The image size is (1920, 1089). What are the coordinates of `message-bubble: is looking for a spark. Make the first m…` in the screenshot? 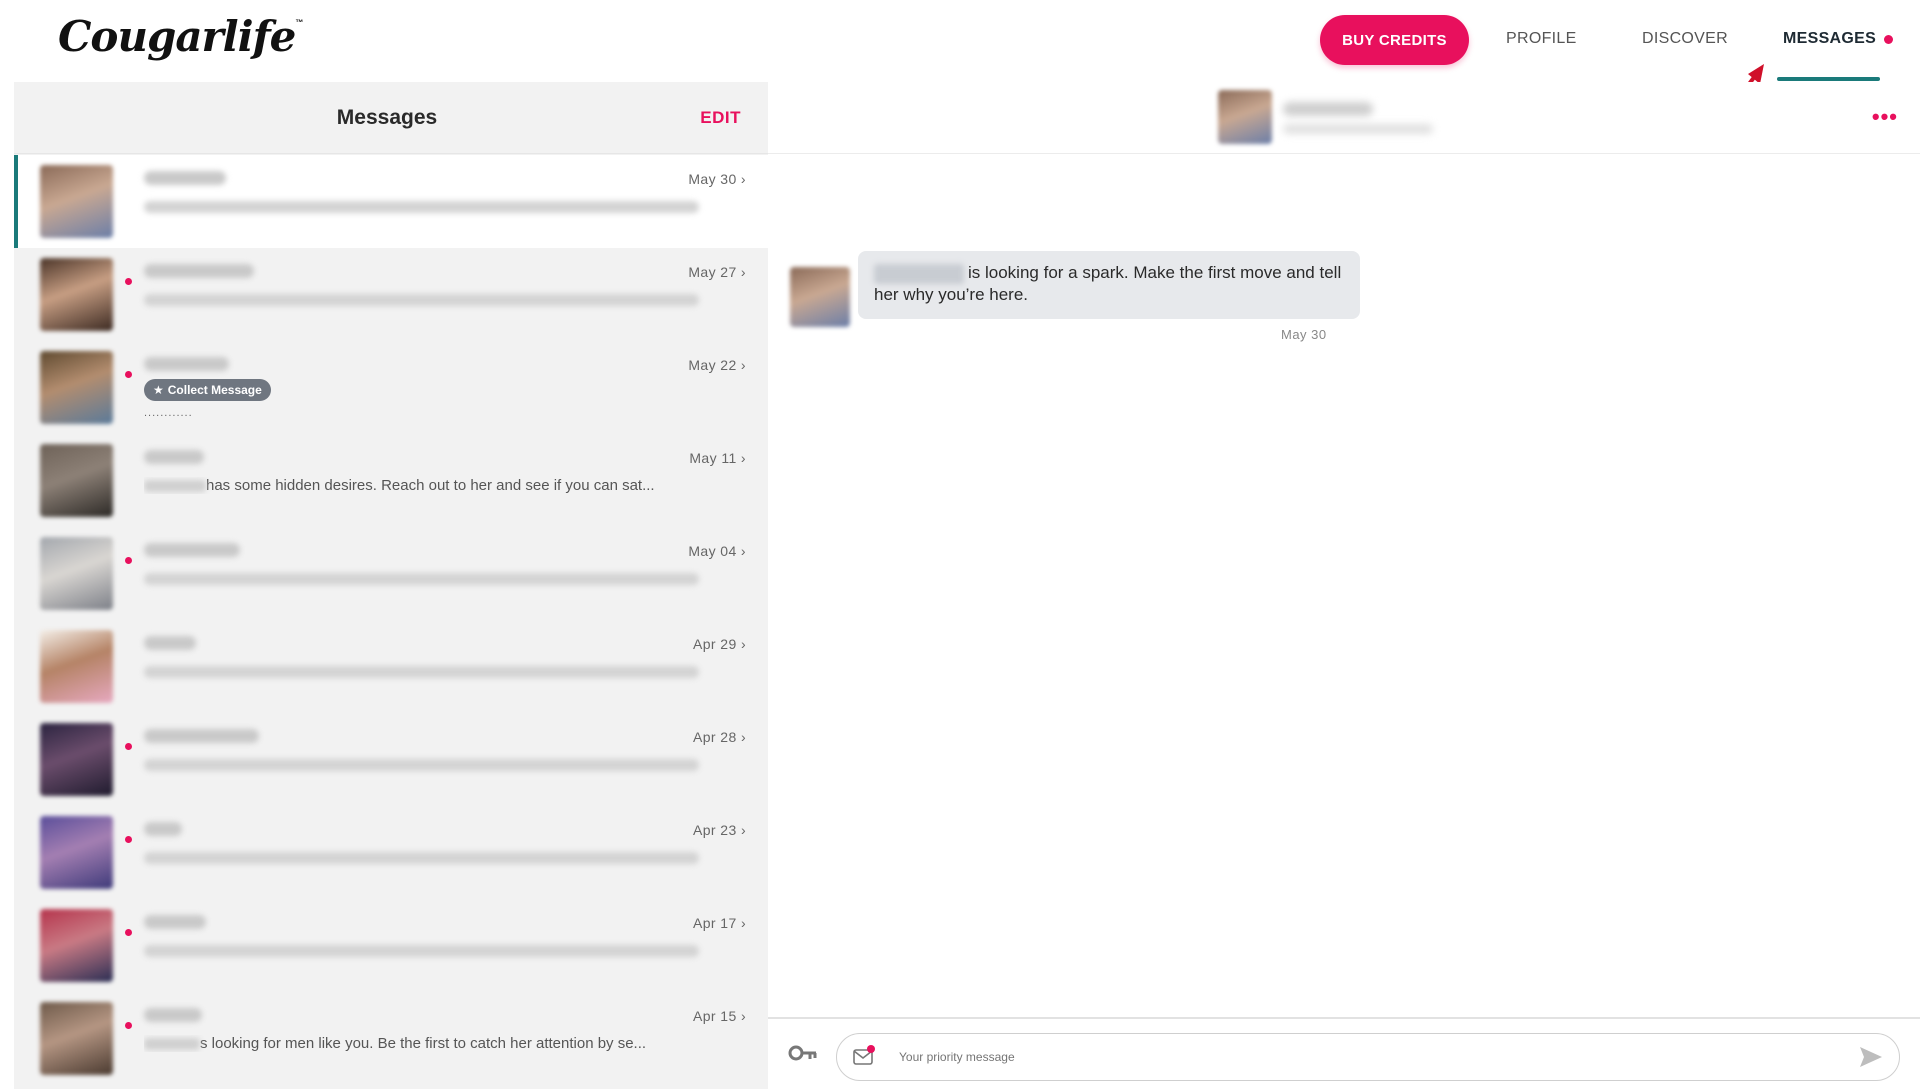 It's located at (1109, 285).